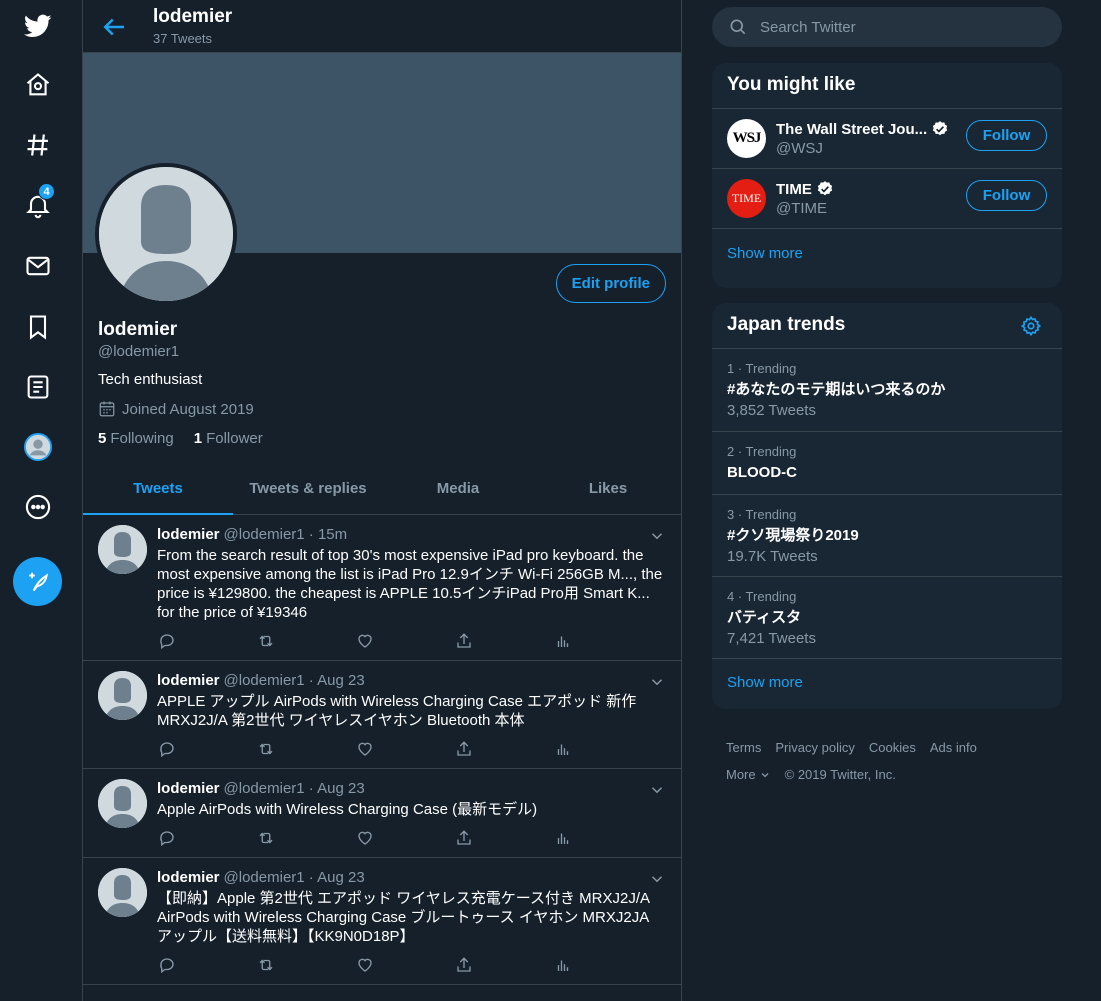 This screenshot has height=1001, width=1101. Describe the element at coordinates (38, 266) in the screenshot. I see `messages-envelope-icon` at that location.